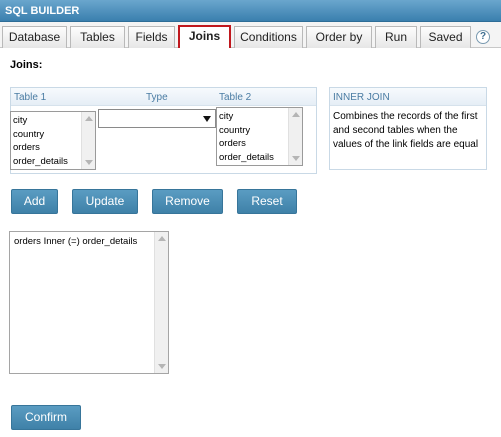 The image size is (501, 437). Describe the element at coordinates (34, 201) in the screenshot. I see `add-button: Add` at that location.